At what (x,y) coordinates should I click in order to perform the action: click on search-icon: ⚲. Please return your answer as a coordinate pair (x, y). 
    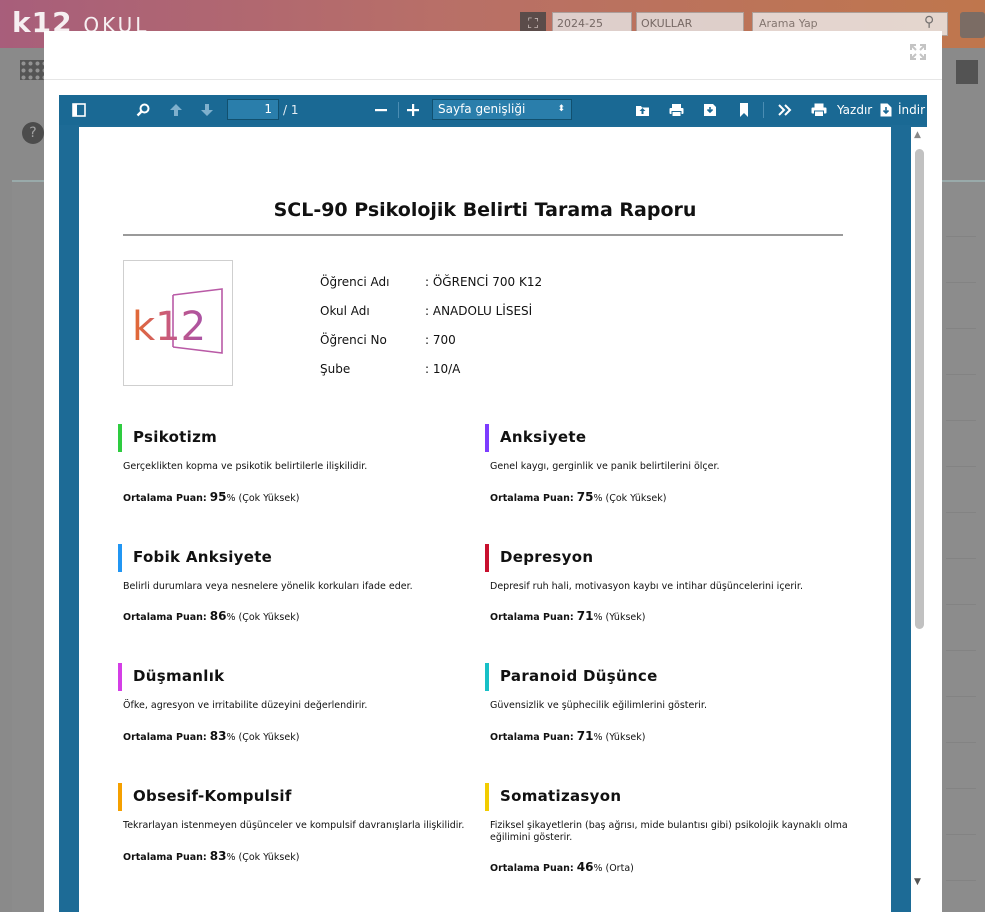
    Looking at the image, I should click on (929, 22).